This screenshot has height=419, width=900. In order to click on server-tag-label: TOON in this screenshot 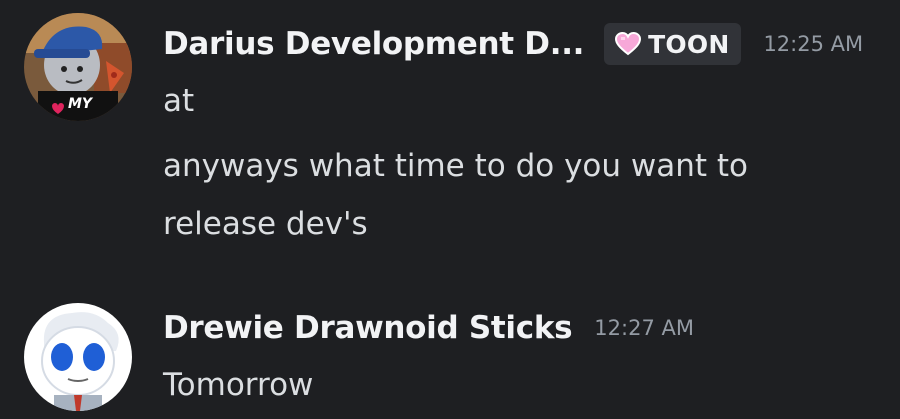, I will do `click(689, 44)`.